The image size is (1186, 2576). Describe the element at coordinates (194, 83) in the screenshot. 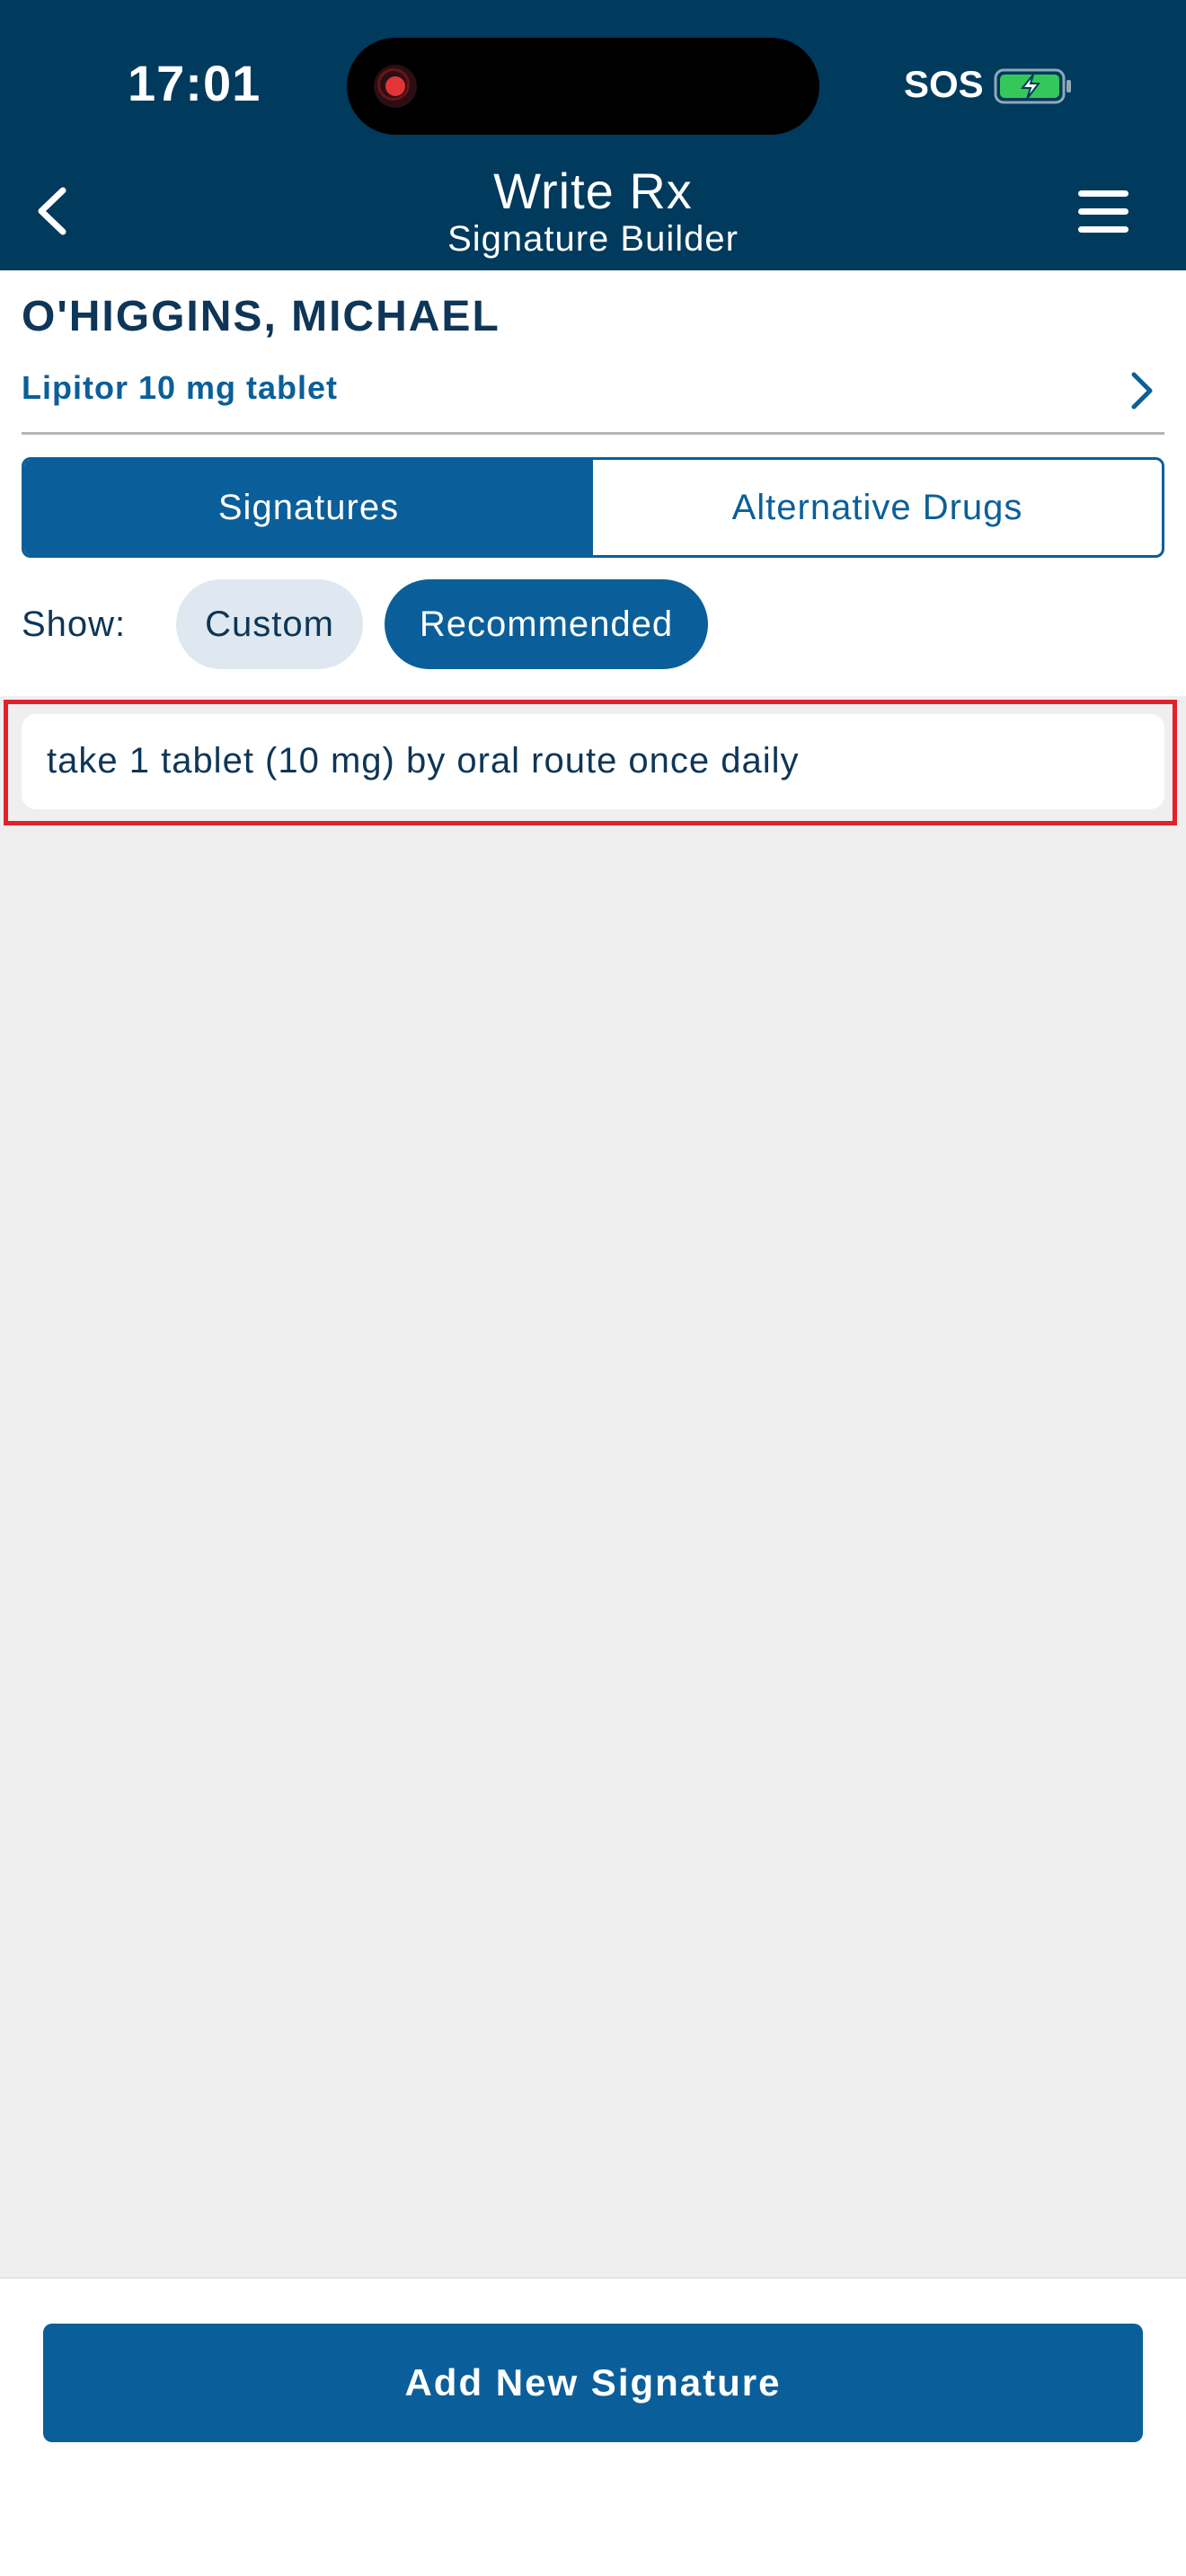

I see `status-time: 17:01` at that location.